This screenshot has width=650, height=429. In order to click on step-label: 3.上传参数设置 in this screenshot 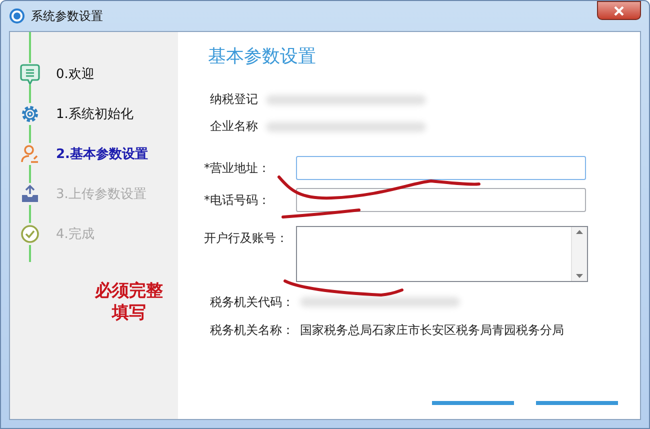, I will do `click(101, 194)`.